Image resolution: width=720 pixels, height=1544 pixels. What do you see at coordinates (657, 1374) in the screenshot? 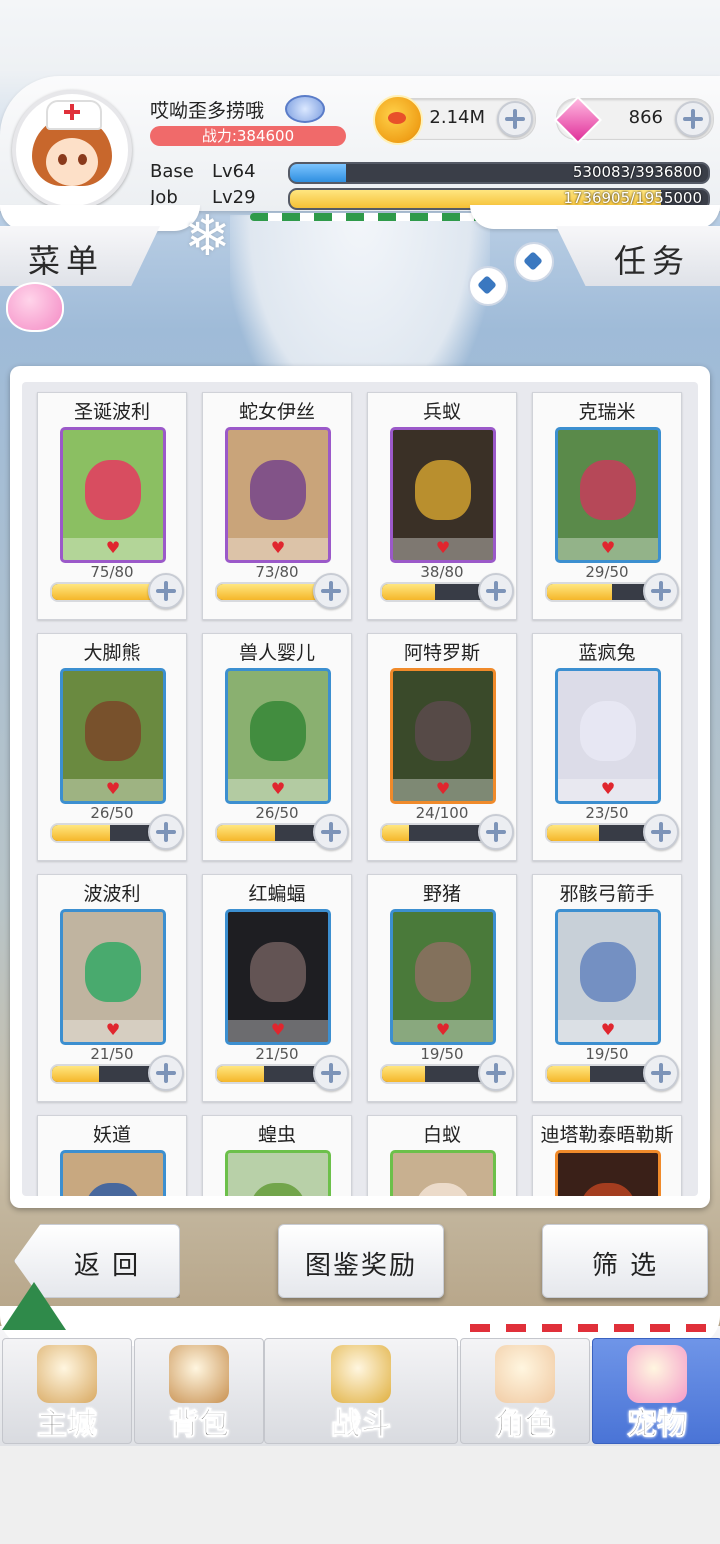
I see `pet-icon` at bounding box center [657, 1374].